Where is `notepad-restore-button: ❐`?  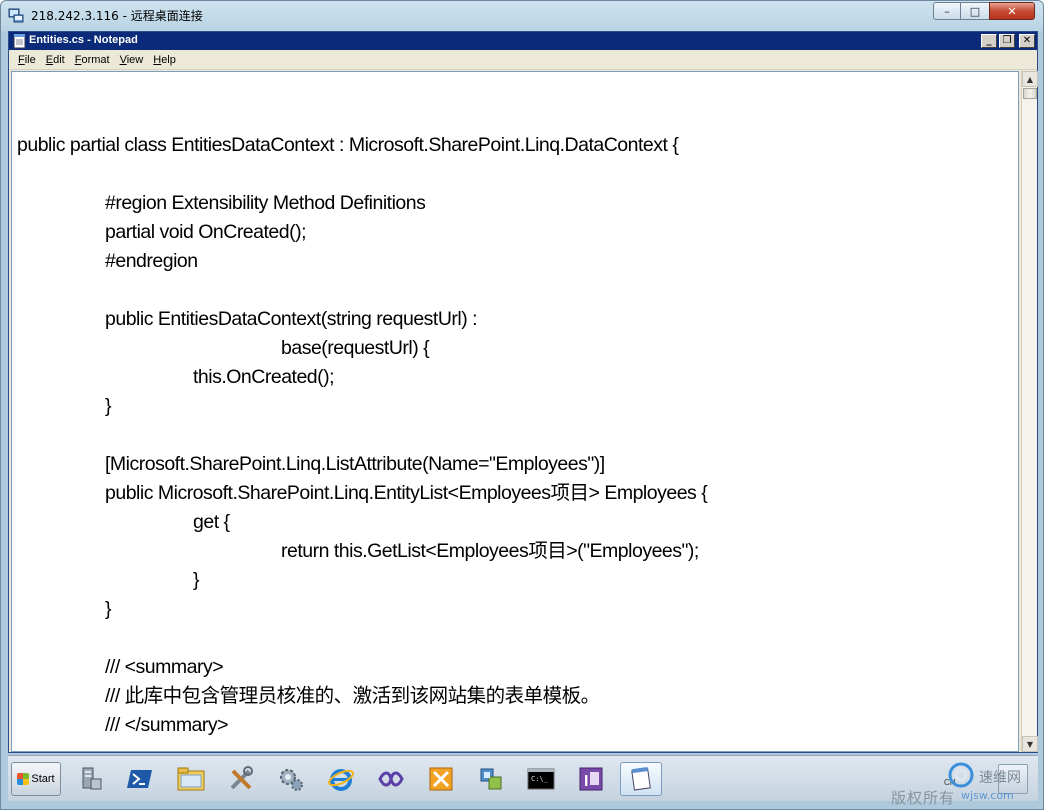 notepad-restore-button: ❐ is located at coordinates (1007, 41).